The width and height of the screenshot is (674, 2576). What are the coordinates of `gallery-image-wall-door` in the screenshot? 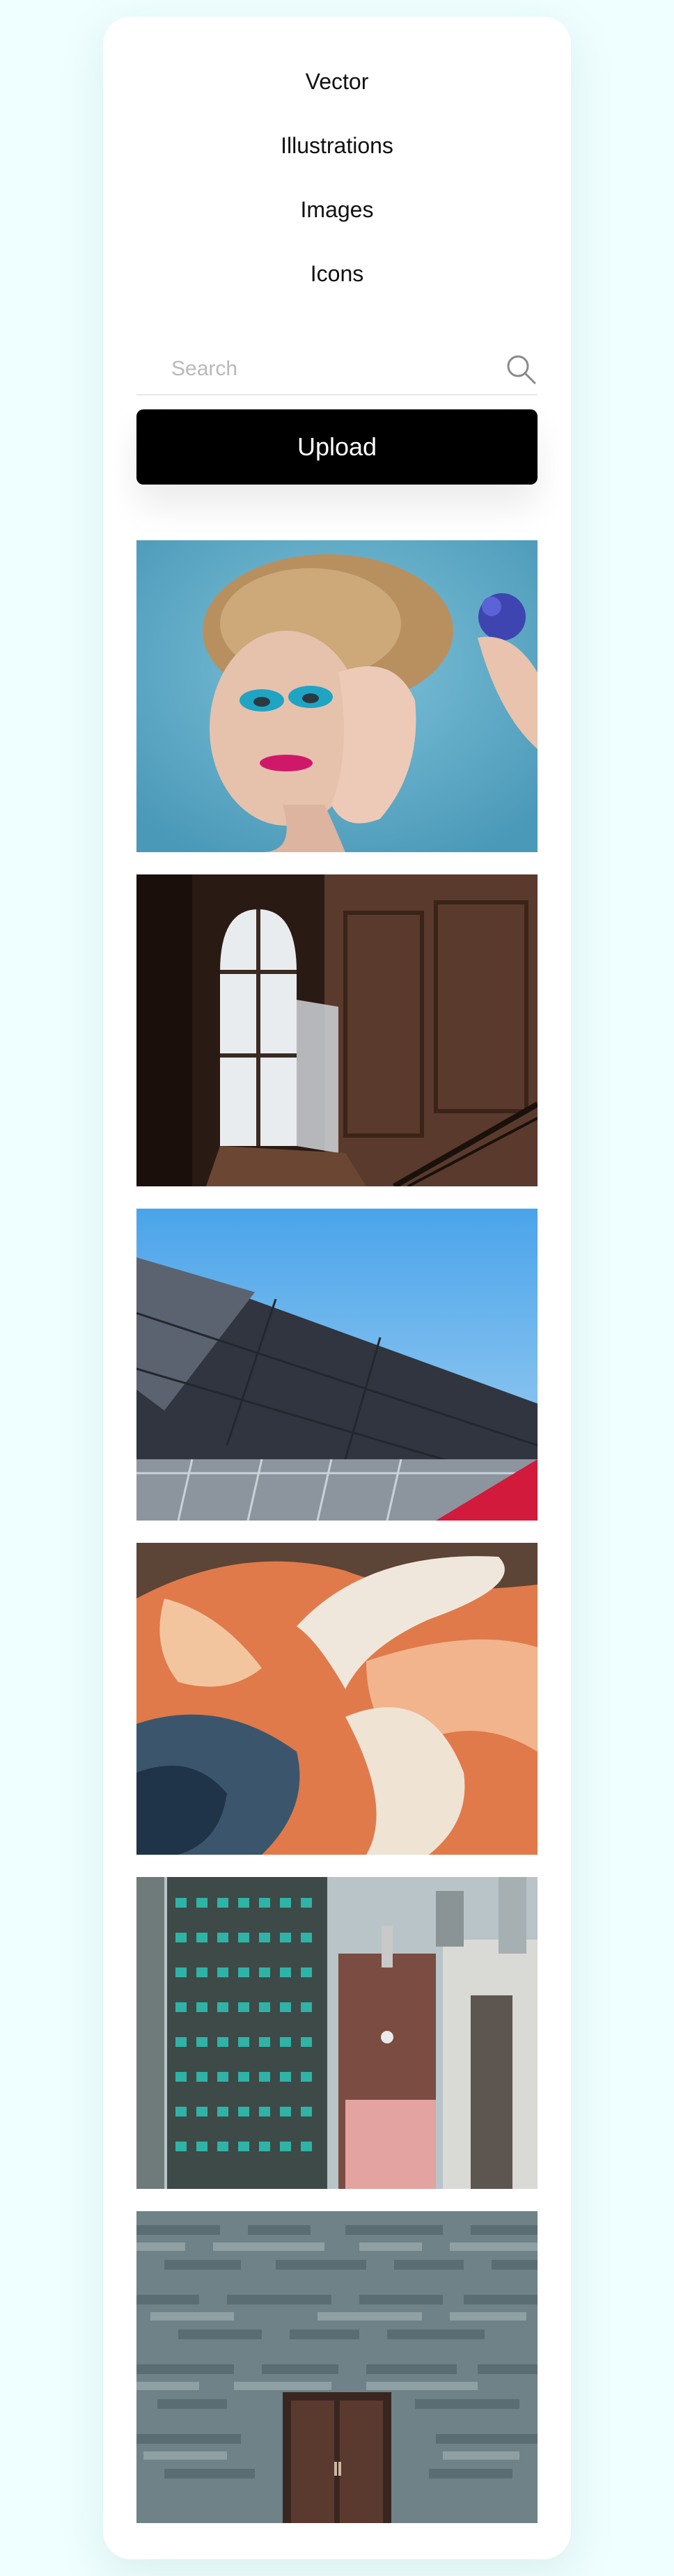 It's located at (337, 2367).